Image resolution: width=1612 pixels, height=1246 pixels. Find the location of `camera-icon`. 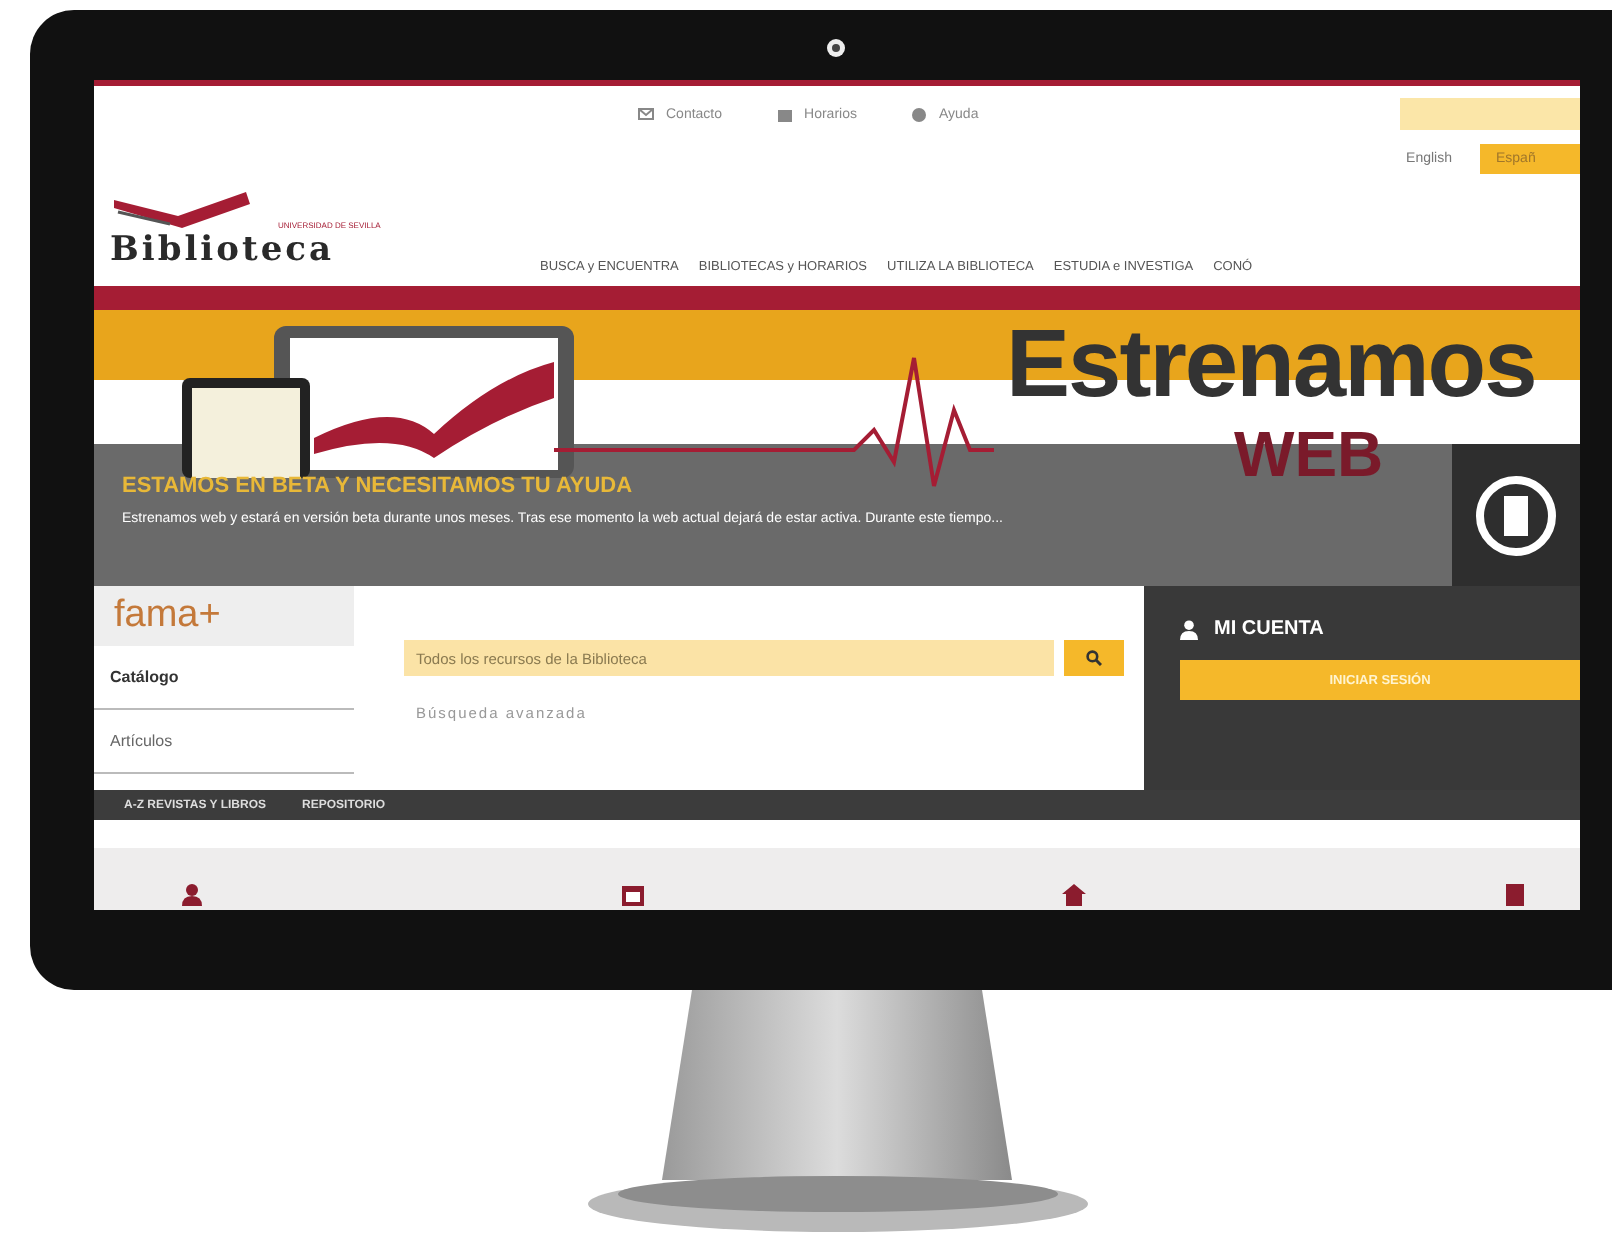

camera-icon is located at coordinates (836, 48).